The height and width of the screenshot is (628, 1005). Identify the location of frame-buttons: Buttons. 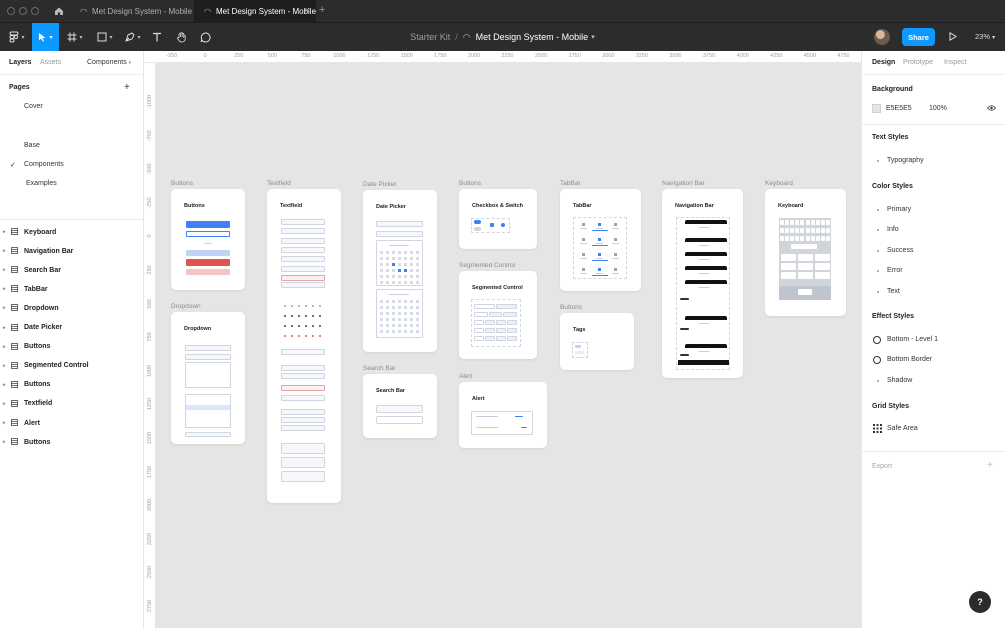
(208, 239).